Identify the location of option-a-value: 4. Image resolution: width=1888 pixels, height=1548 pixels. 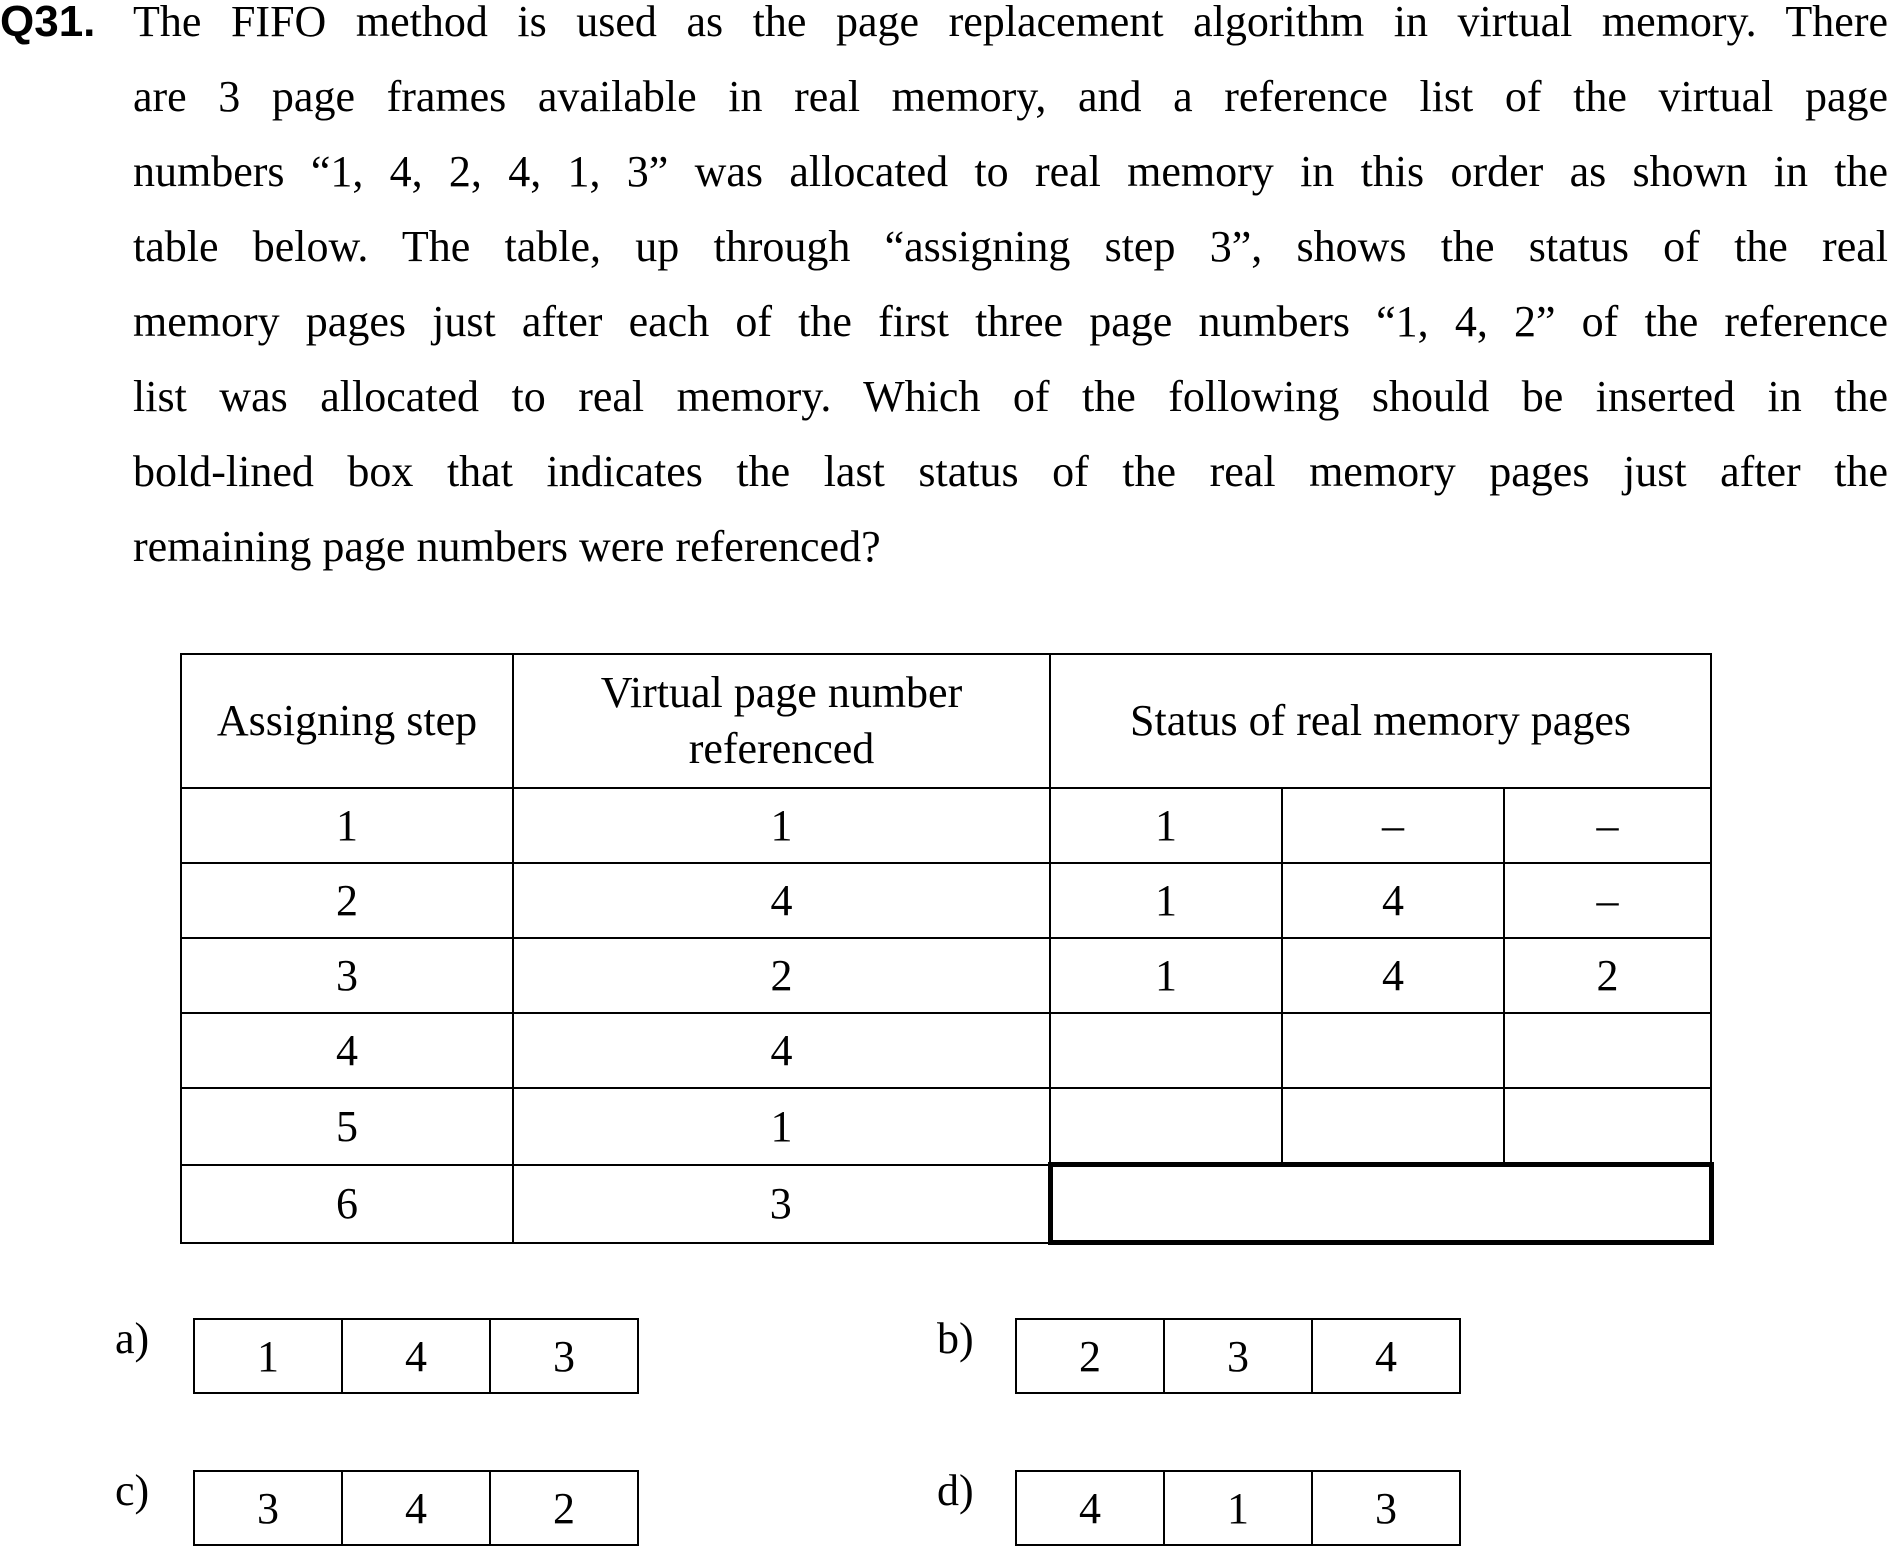
(416, 1356).